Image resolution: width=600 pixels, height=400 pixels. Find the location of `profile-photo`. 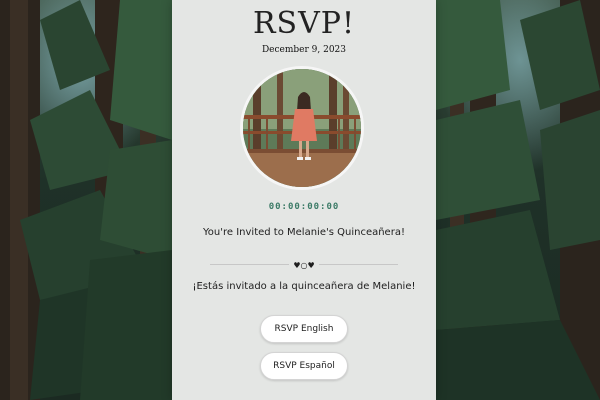

profile-photo is located at coordinates (302, 128).